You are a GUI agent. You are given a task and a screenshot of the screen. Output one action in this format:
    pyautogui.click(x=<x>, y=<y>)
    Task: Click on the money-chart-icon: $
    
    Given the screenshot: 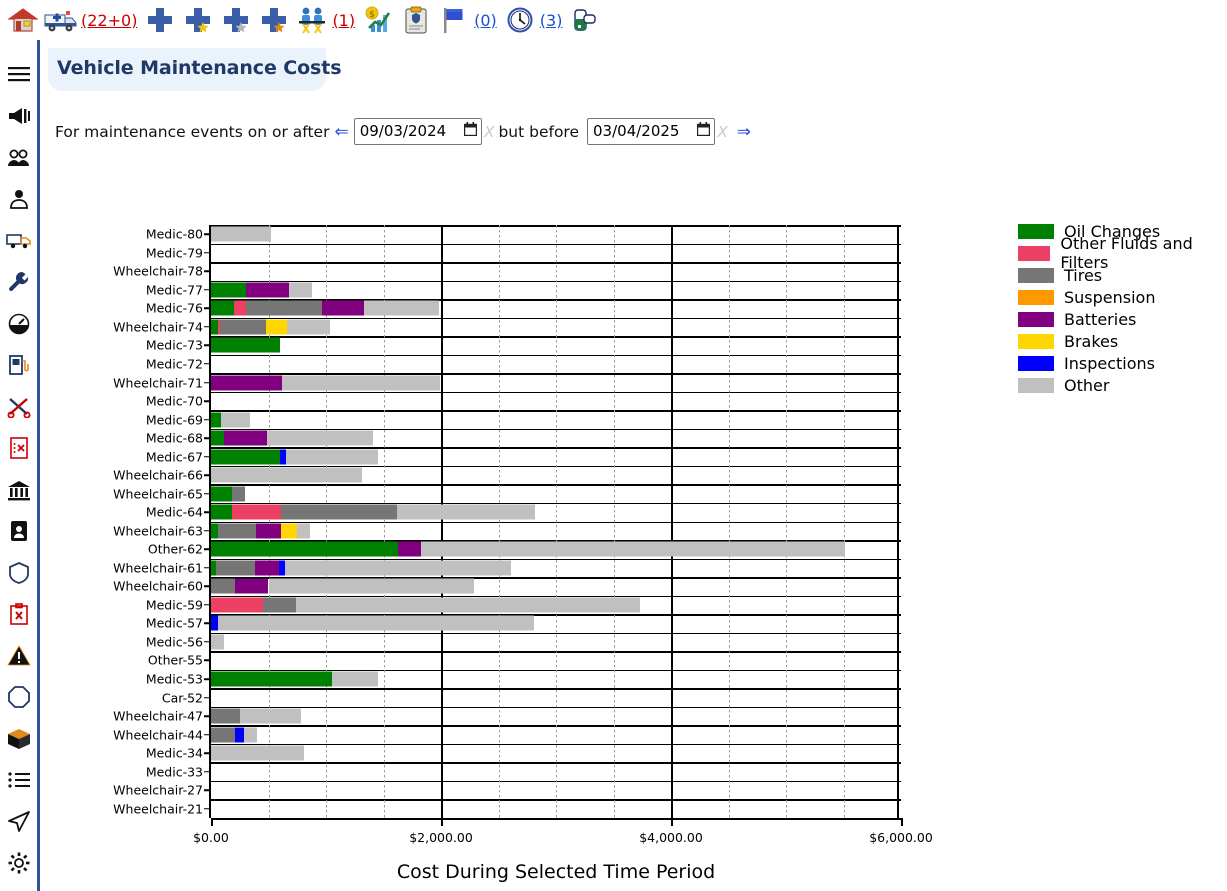 What is the action you would take?
    pyautogui.click(x=378, y=20)
    